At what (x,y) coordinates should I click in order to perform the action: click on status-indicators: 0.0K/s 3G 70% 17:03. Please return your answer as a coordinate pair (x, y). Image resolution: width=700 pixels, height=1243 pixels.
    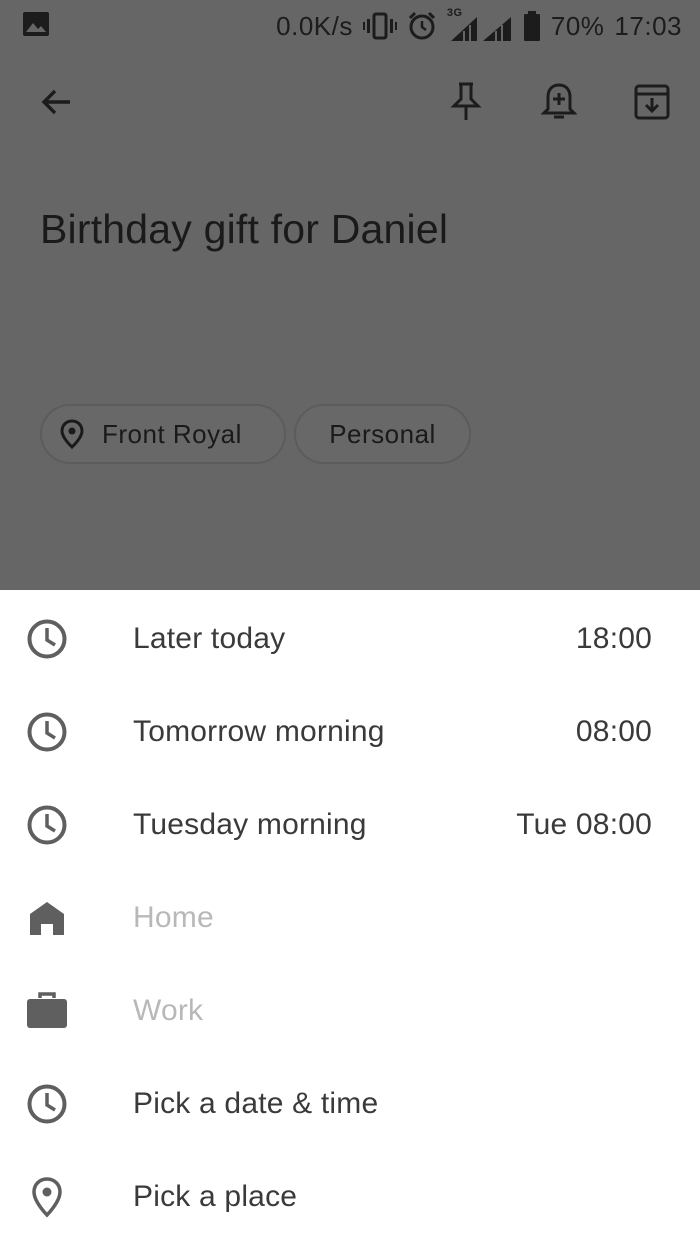
    Looking at the image, I should click on (479, 26).